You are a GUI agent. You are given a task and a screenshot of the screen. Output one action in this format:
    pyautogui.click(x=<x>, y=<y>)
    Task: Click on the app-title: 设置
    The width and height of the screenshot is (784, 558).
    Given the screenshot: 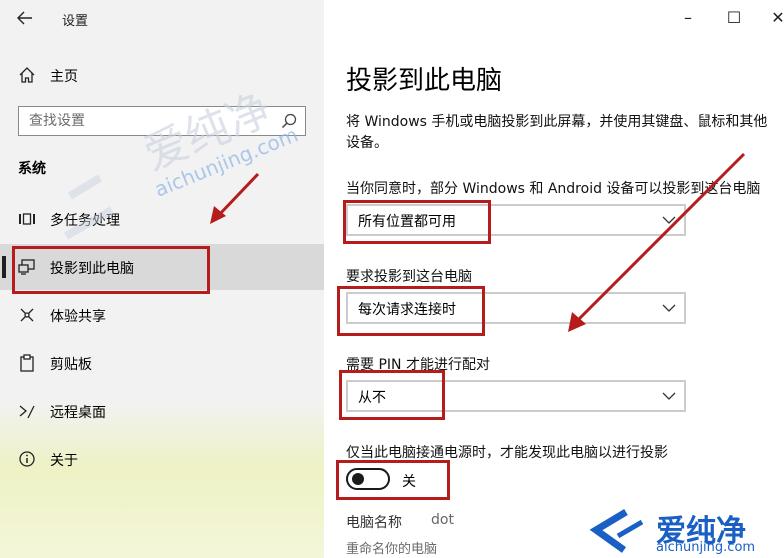 What is the action you would take?
    pyautogui.click(x=75, y=21)
    